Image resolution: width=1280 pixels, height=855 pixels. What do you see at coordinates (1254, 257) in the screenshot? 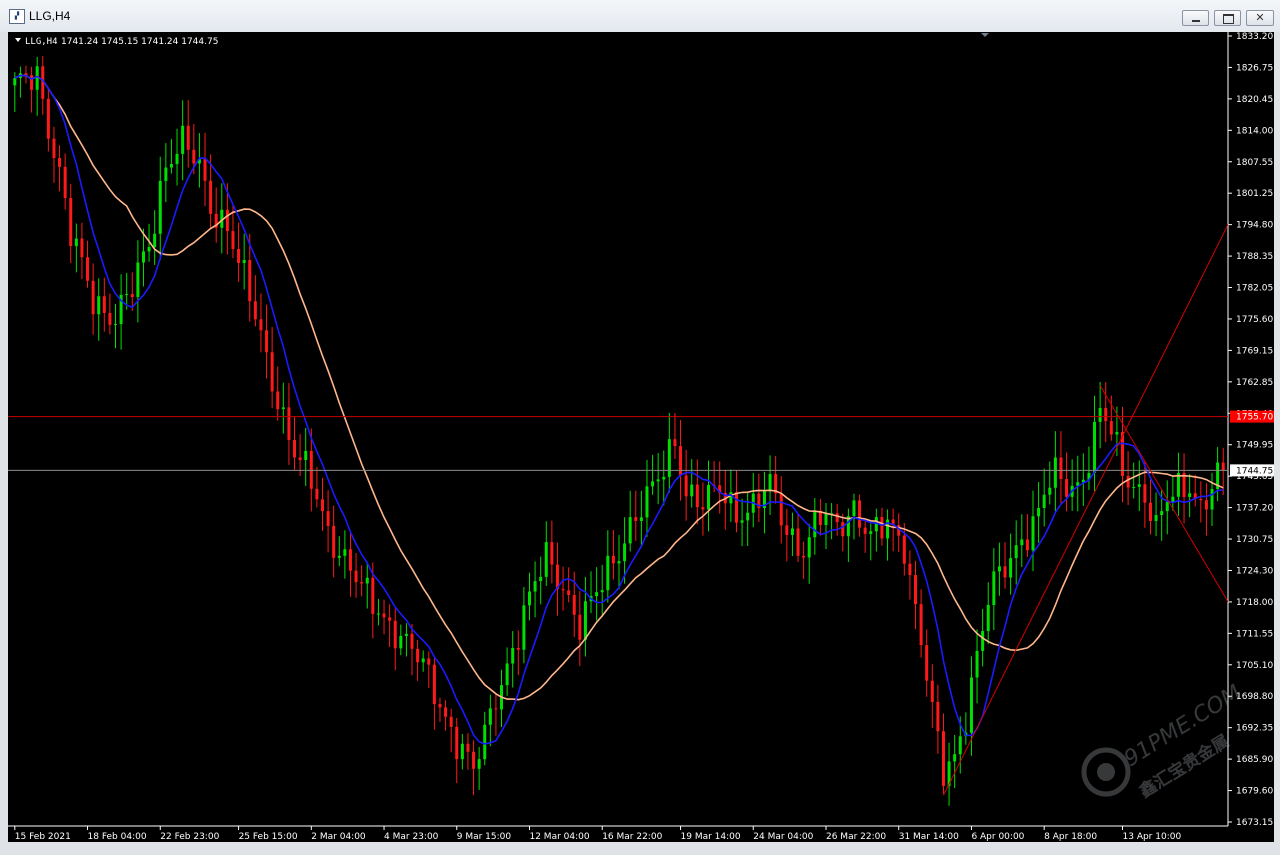
I see `price-tick-label: 1788.35` at bounding box center [1254, 257].